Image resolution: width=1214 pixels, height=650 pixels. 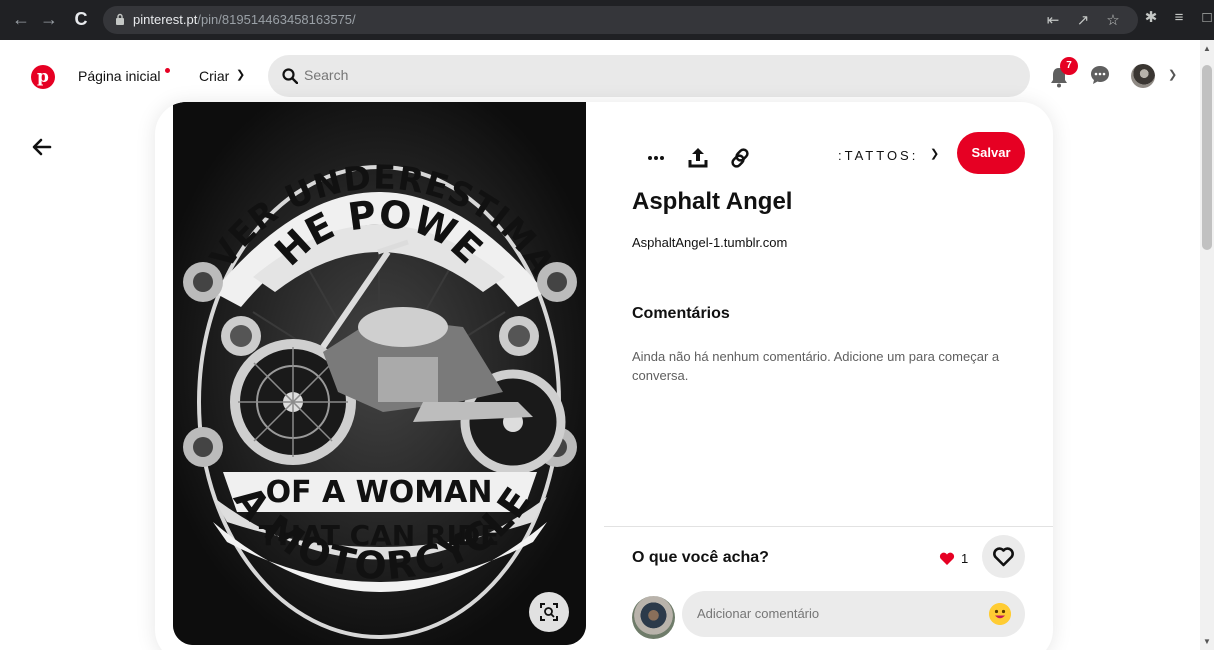 What do you see at coordinates (649, 76) in the screenshot?
I see `search-input: Search` at bounding box center [649, 76].